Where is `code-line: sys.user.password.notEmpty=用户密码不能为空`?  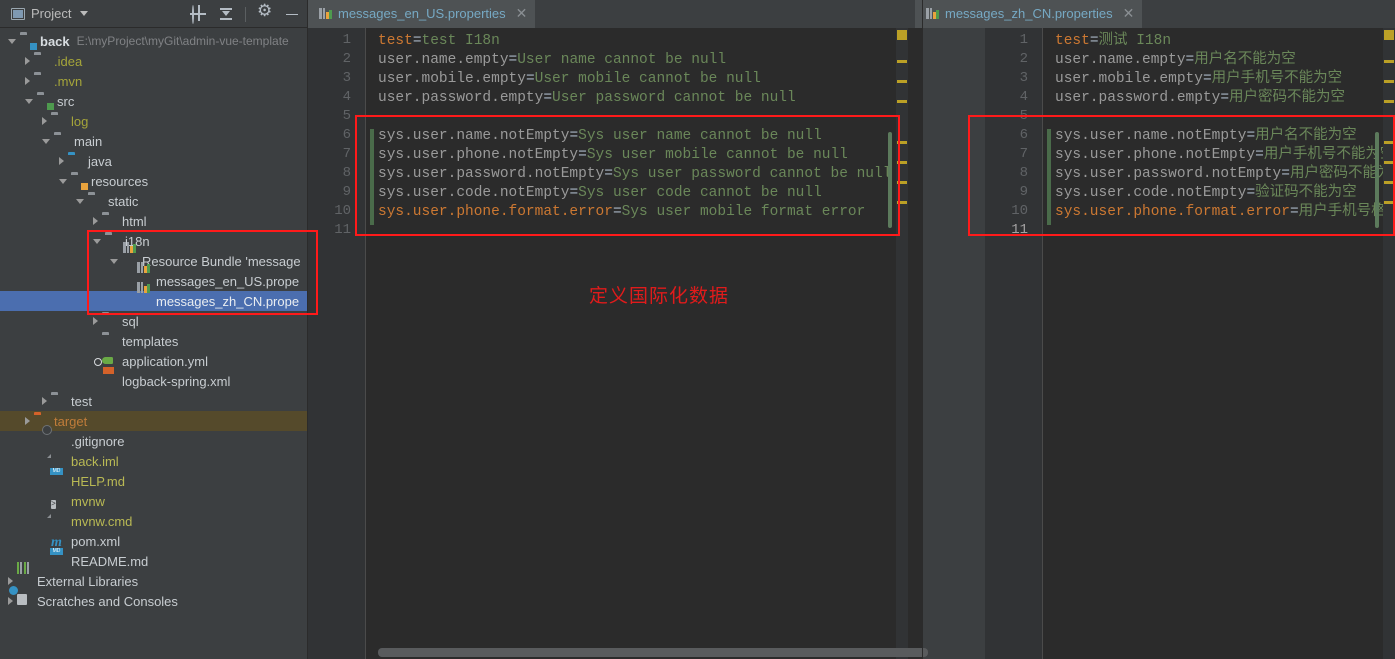
code-line: sys.user.password.notEmpty=用户密码不能为空 is located at coordinates (1225, 174).